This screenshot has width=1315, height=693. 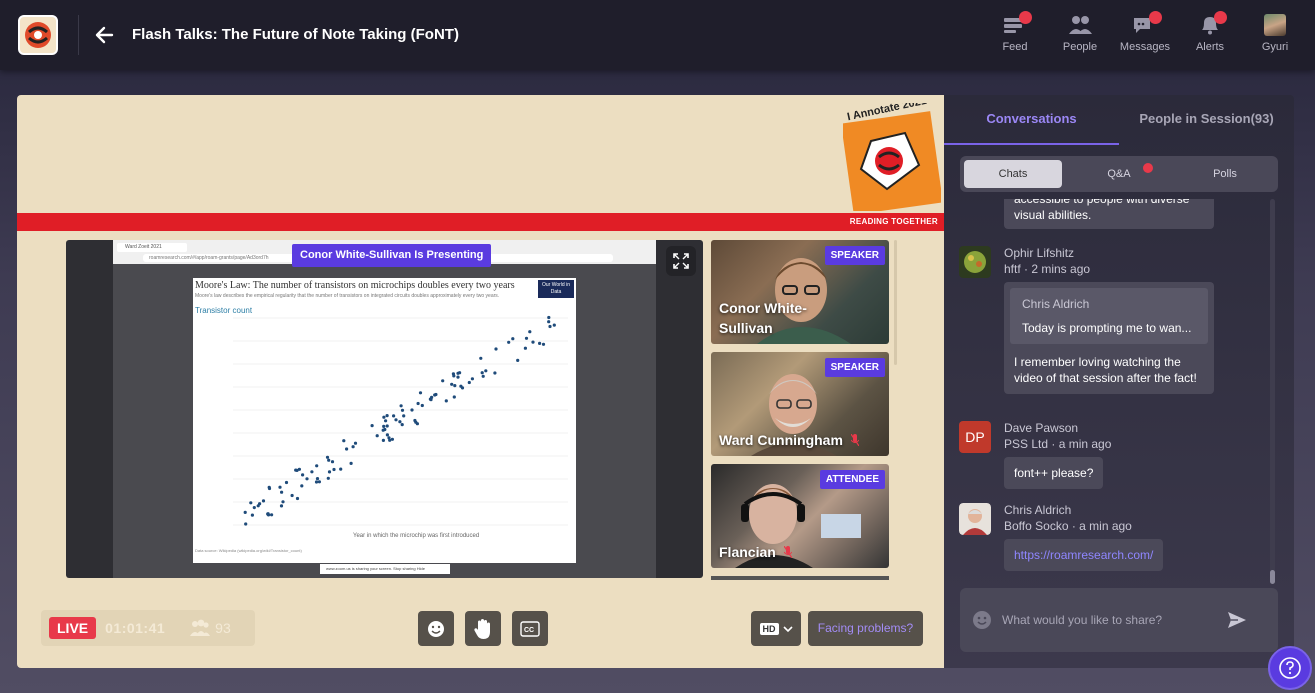 What do you see at coordinates (148, 628) in the screenshot?
I see `live-status: LIVE 01:01:41 93` at bounding box center [148, 628].